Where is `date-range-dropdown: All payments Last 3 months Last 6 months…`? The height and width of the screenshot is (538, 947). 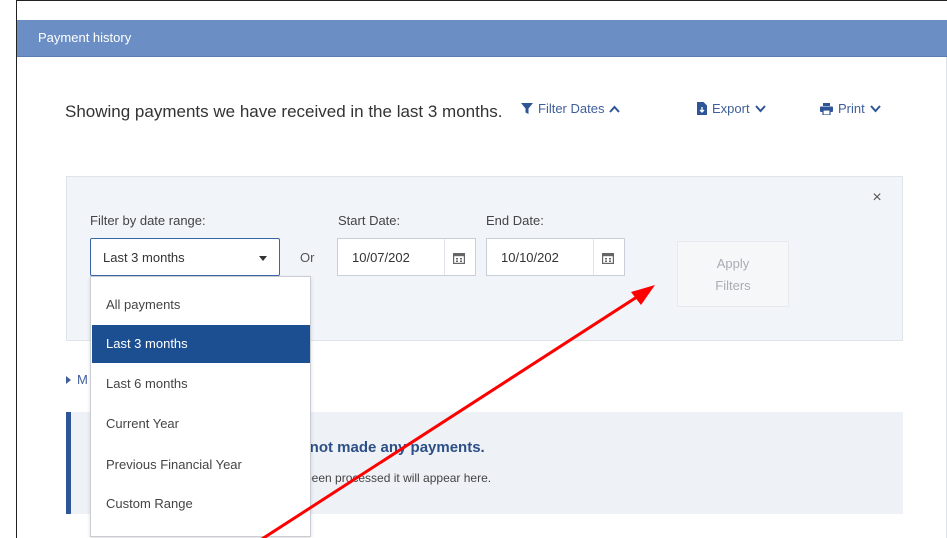 date-range-dropdown: All payments Last 3 months Last 6 months… is located at coordinates (200, 406).